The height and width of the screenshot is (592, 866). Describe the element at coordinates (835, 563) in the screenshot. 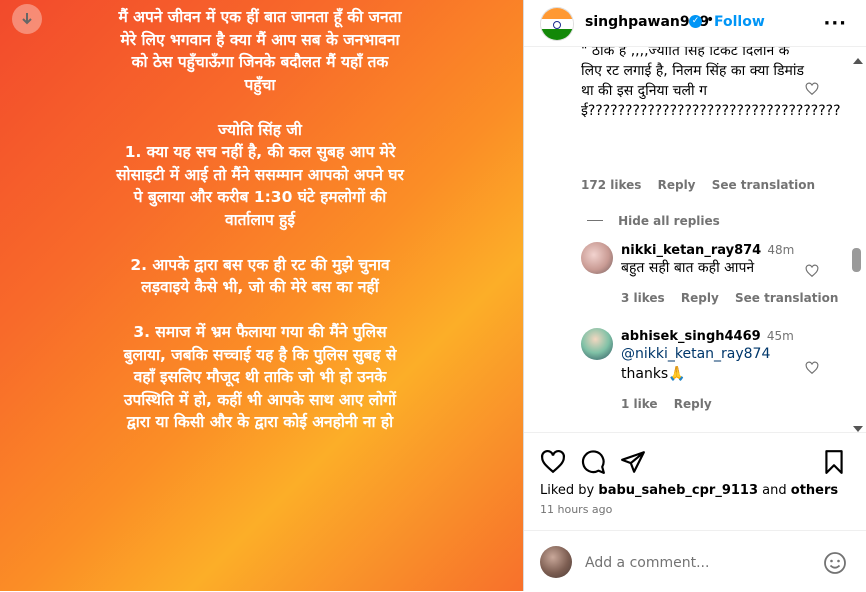

I see `emoji-icon` at that location.